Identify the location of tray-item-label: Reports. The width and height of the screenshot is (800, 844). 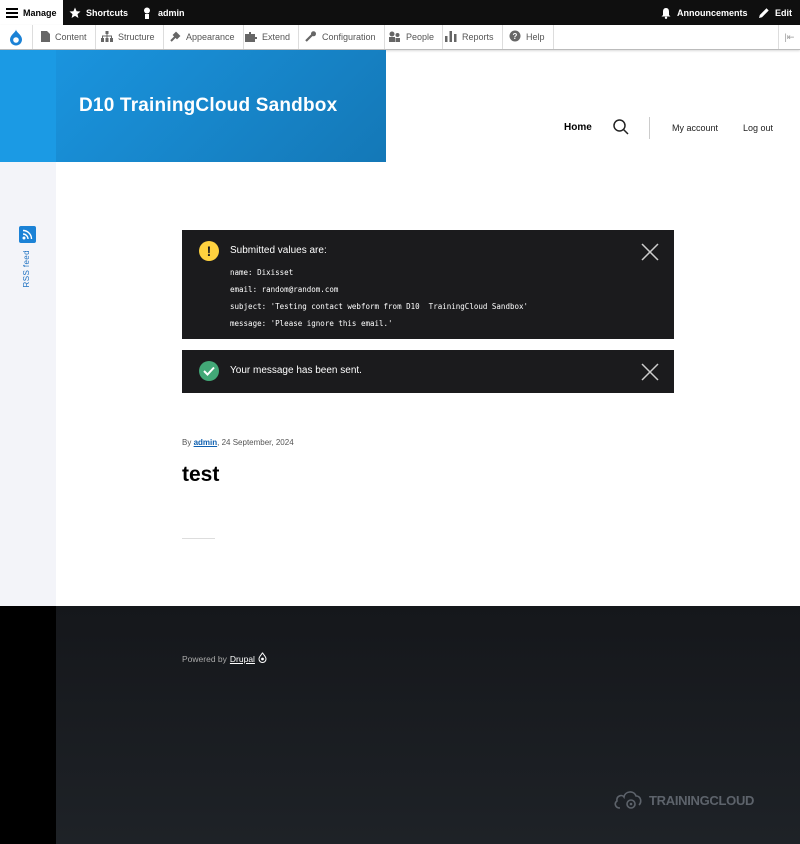
(478, 37).